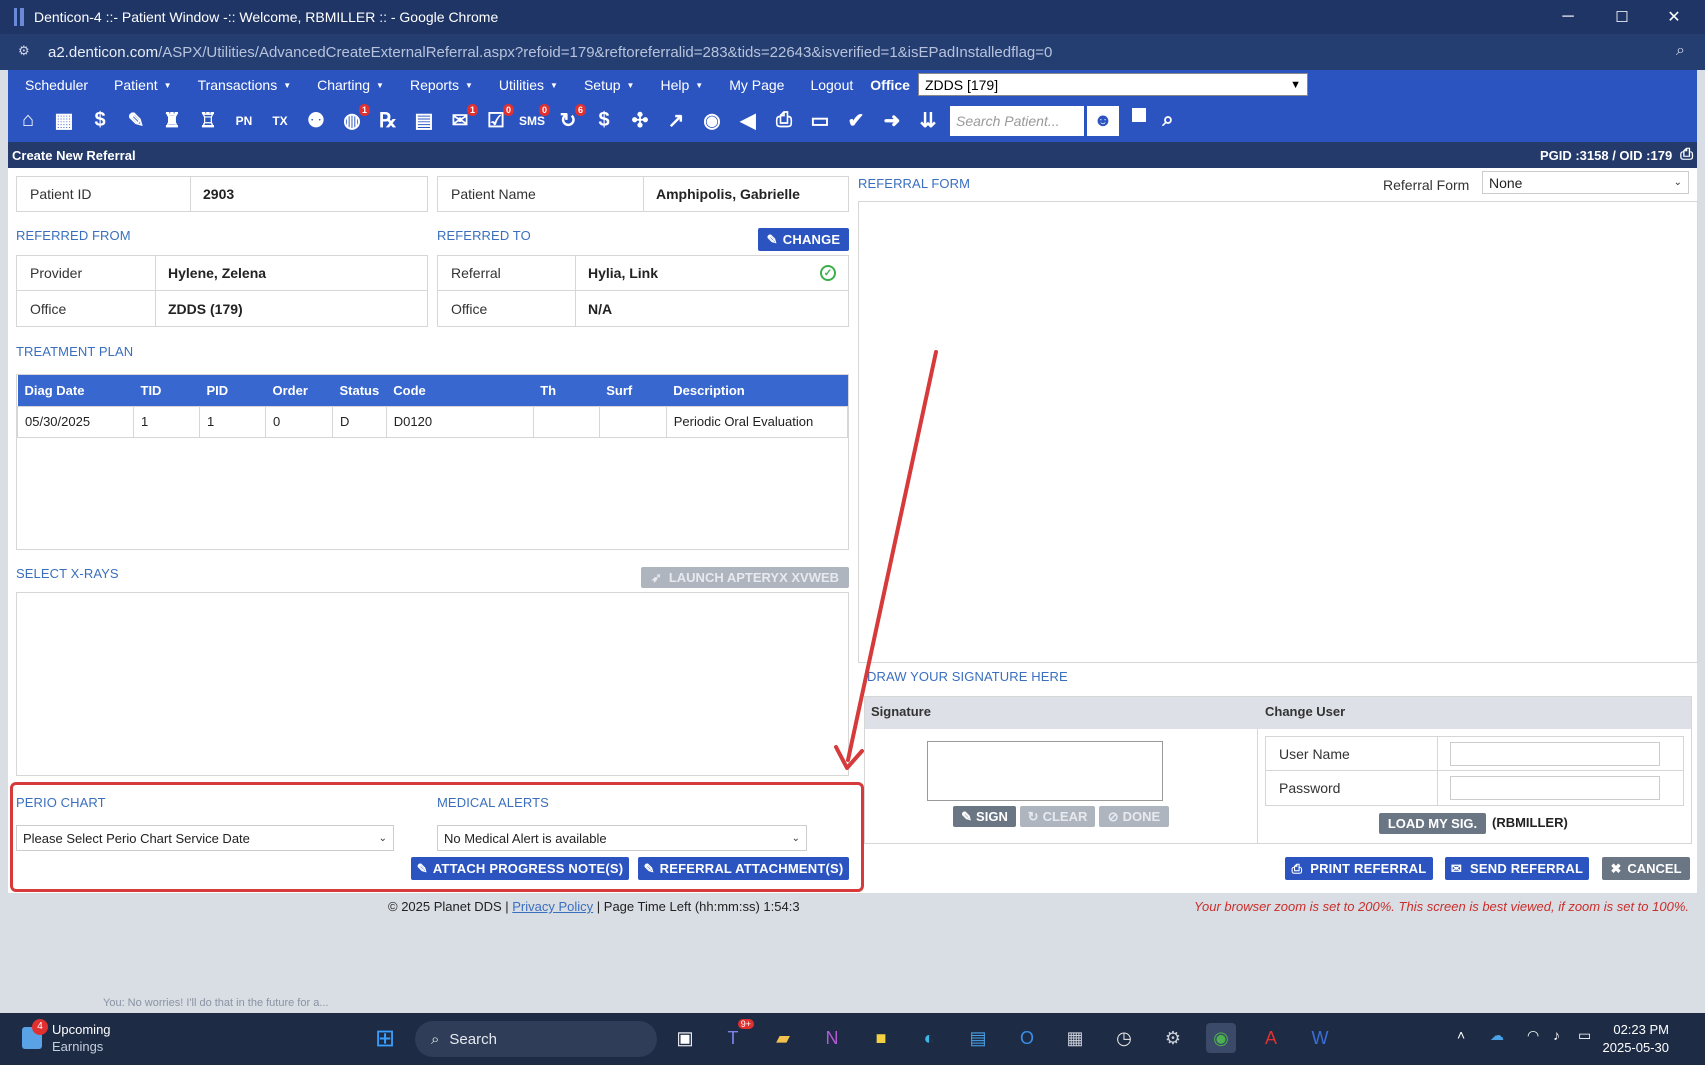 The image size is (1705, 1065). What do you see at coordinates (757, 390) in the screenshot?
I see `col-description: Description` at bounding box center [757, 390].